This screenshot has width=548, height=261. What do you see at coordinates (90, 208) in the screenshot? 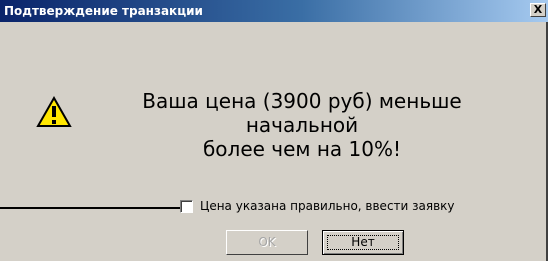
I see `pointer-line` at bounding box center [90, 208].